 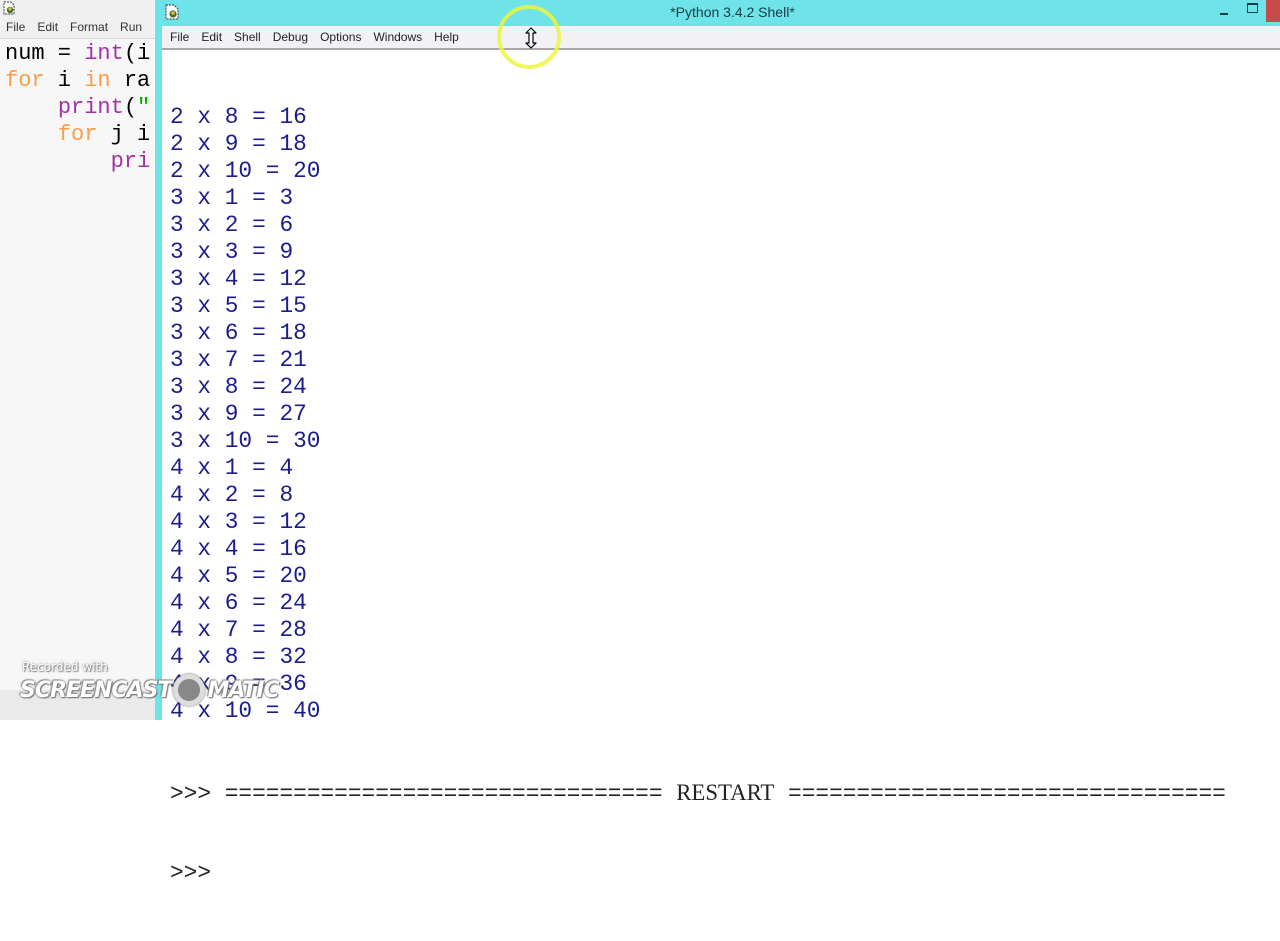 What do you see at coordinates (130, 80) in the screenshot?
I see `code-token: ra` at bounding box center [130, 80].